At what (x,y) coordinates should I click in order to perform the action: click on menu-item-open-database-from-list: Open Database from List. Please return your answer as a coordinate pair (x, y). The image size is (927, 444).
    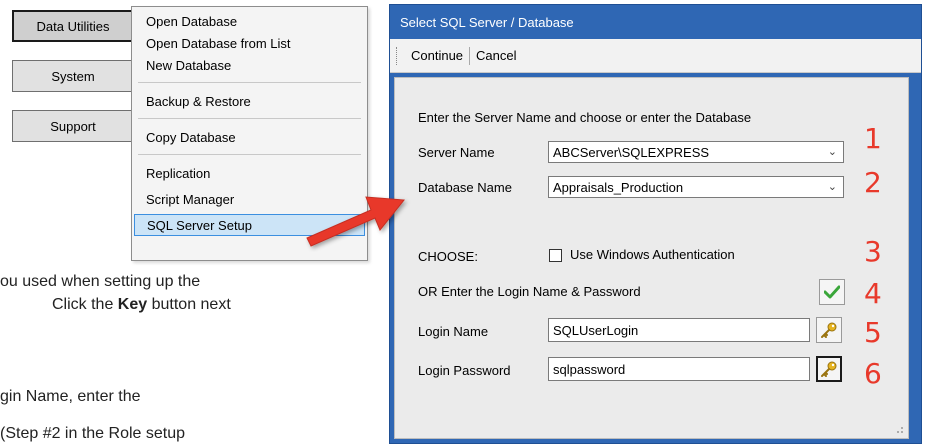
    Looking at the image, I should click on (249, 43).